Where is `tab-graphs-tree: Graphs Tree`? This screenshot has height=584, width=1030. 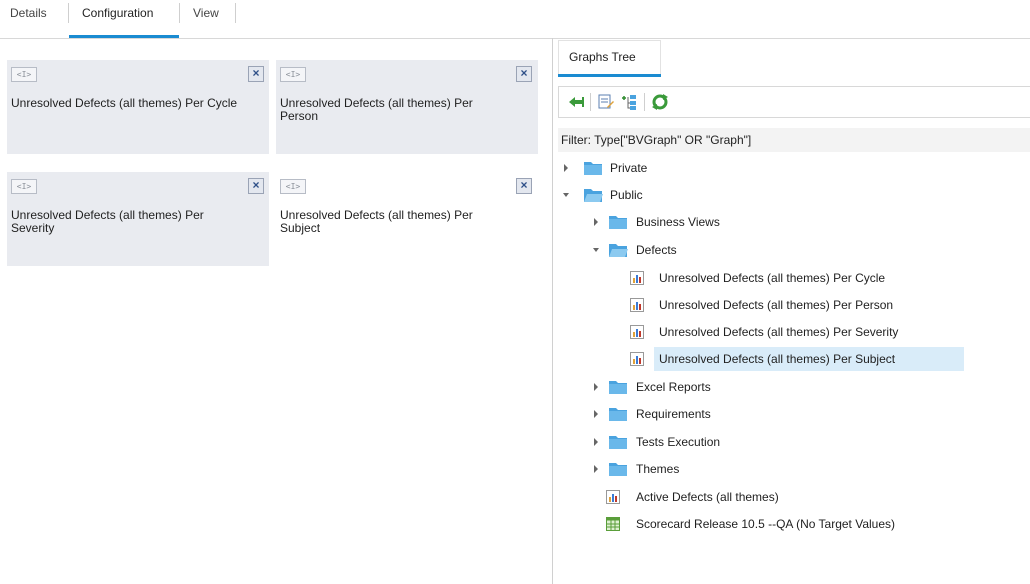 tab-graphs-tree: Graphs Tree is located at coordinates (609, 58).